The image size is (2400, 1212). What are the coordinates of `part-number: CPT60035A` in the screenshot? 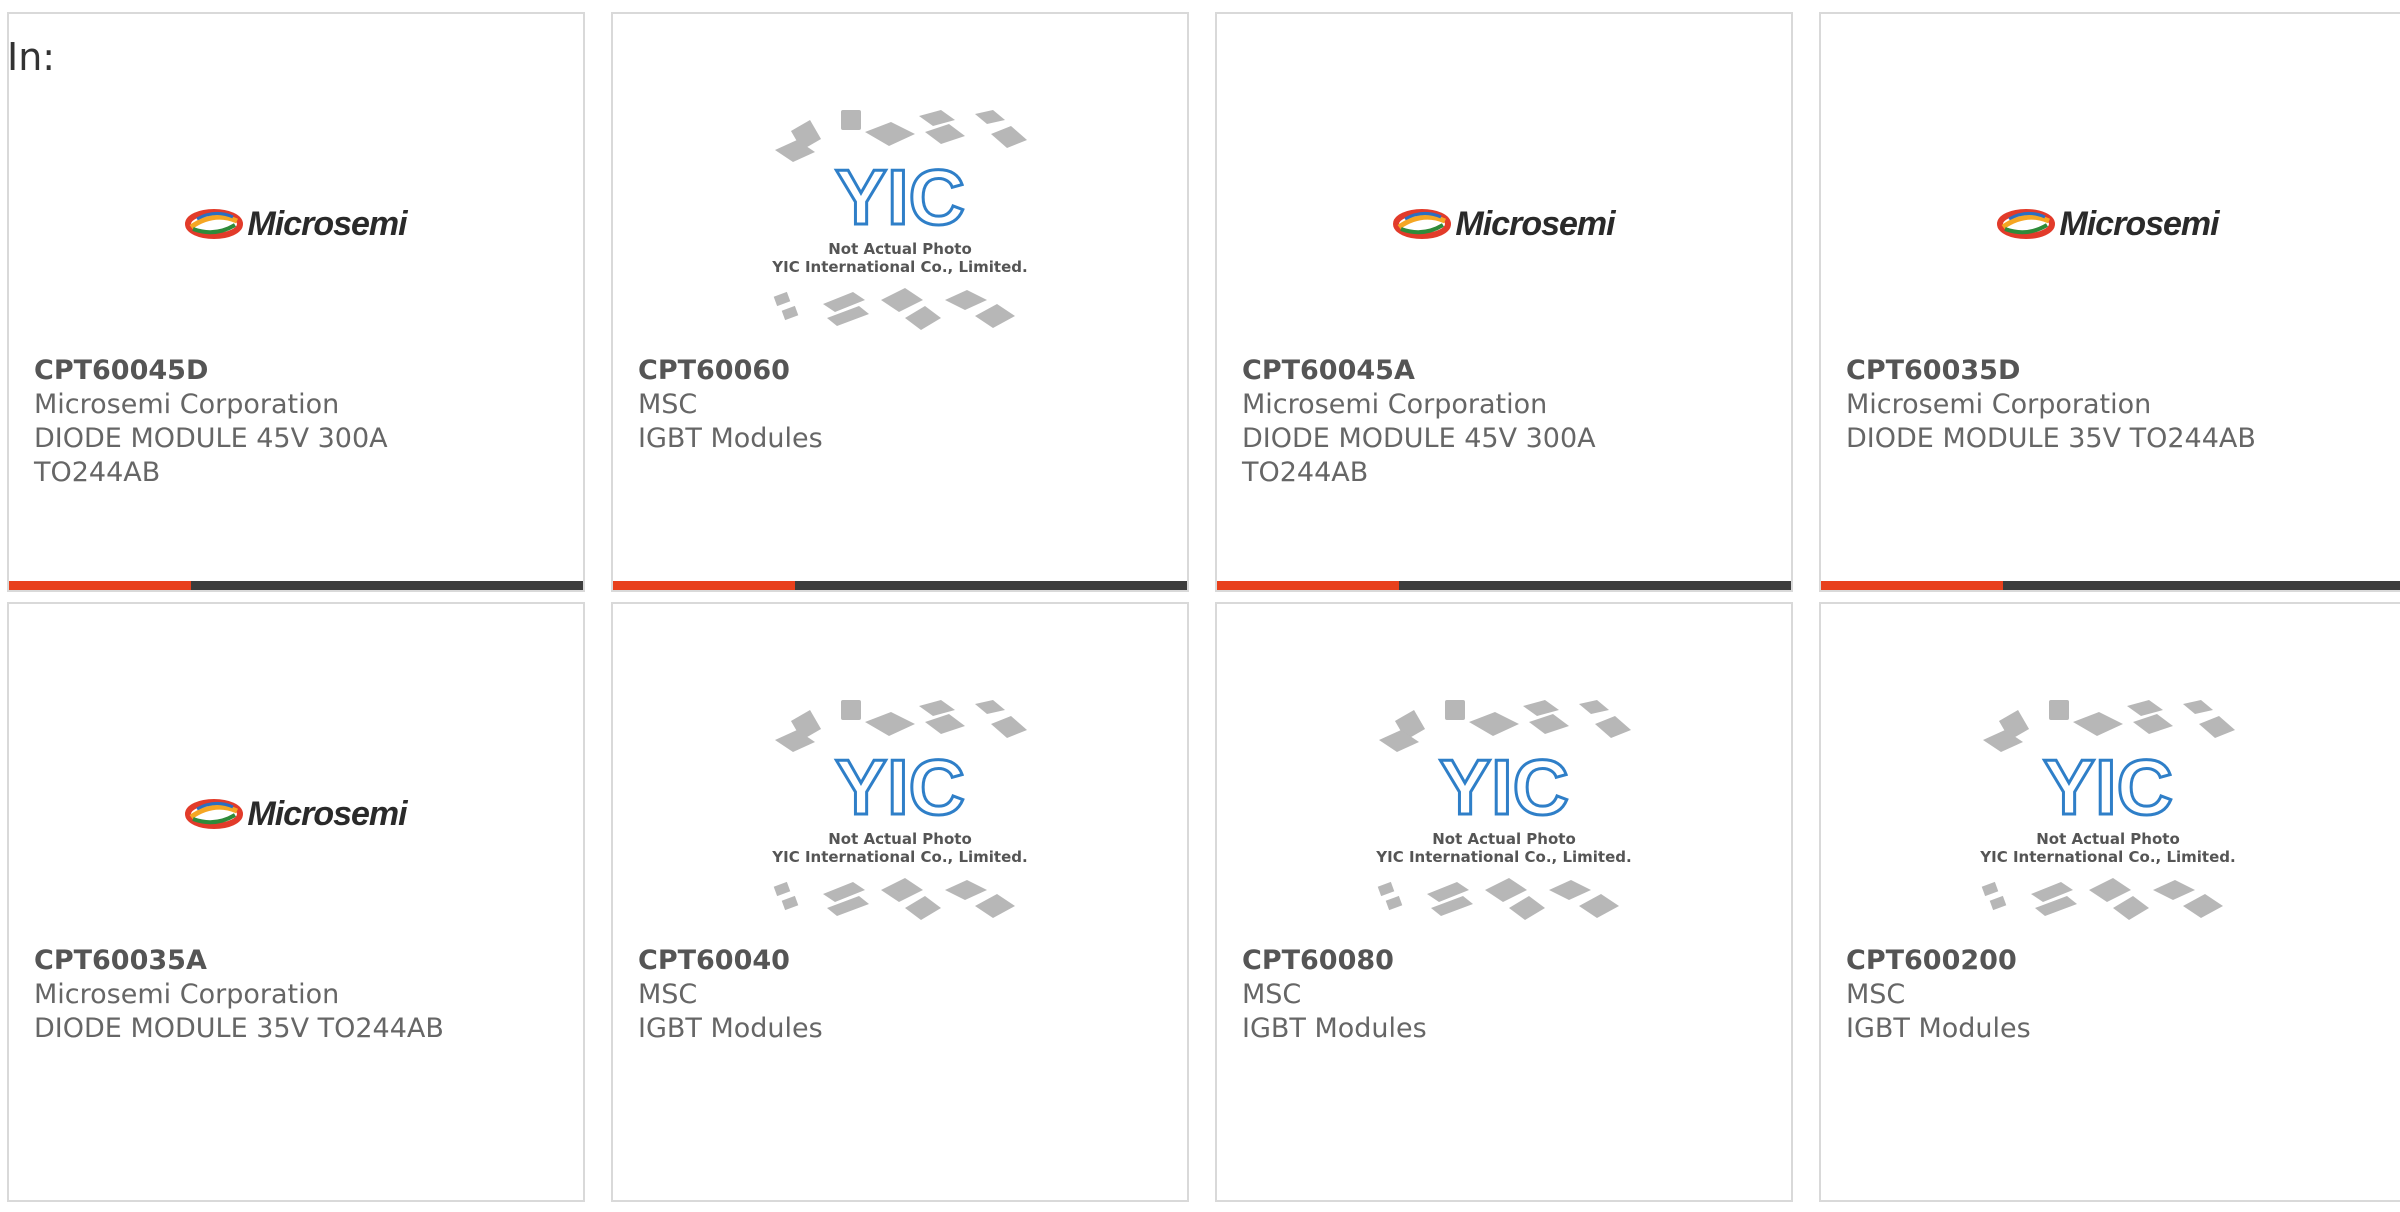 It's located at (296, 961).